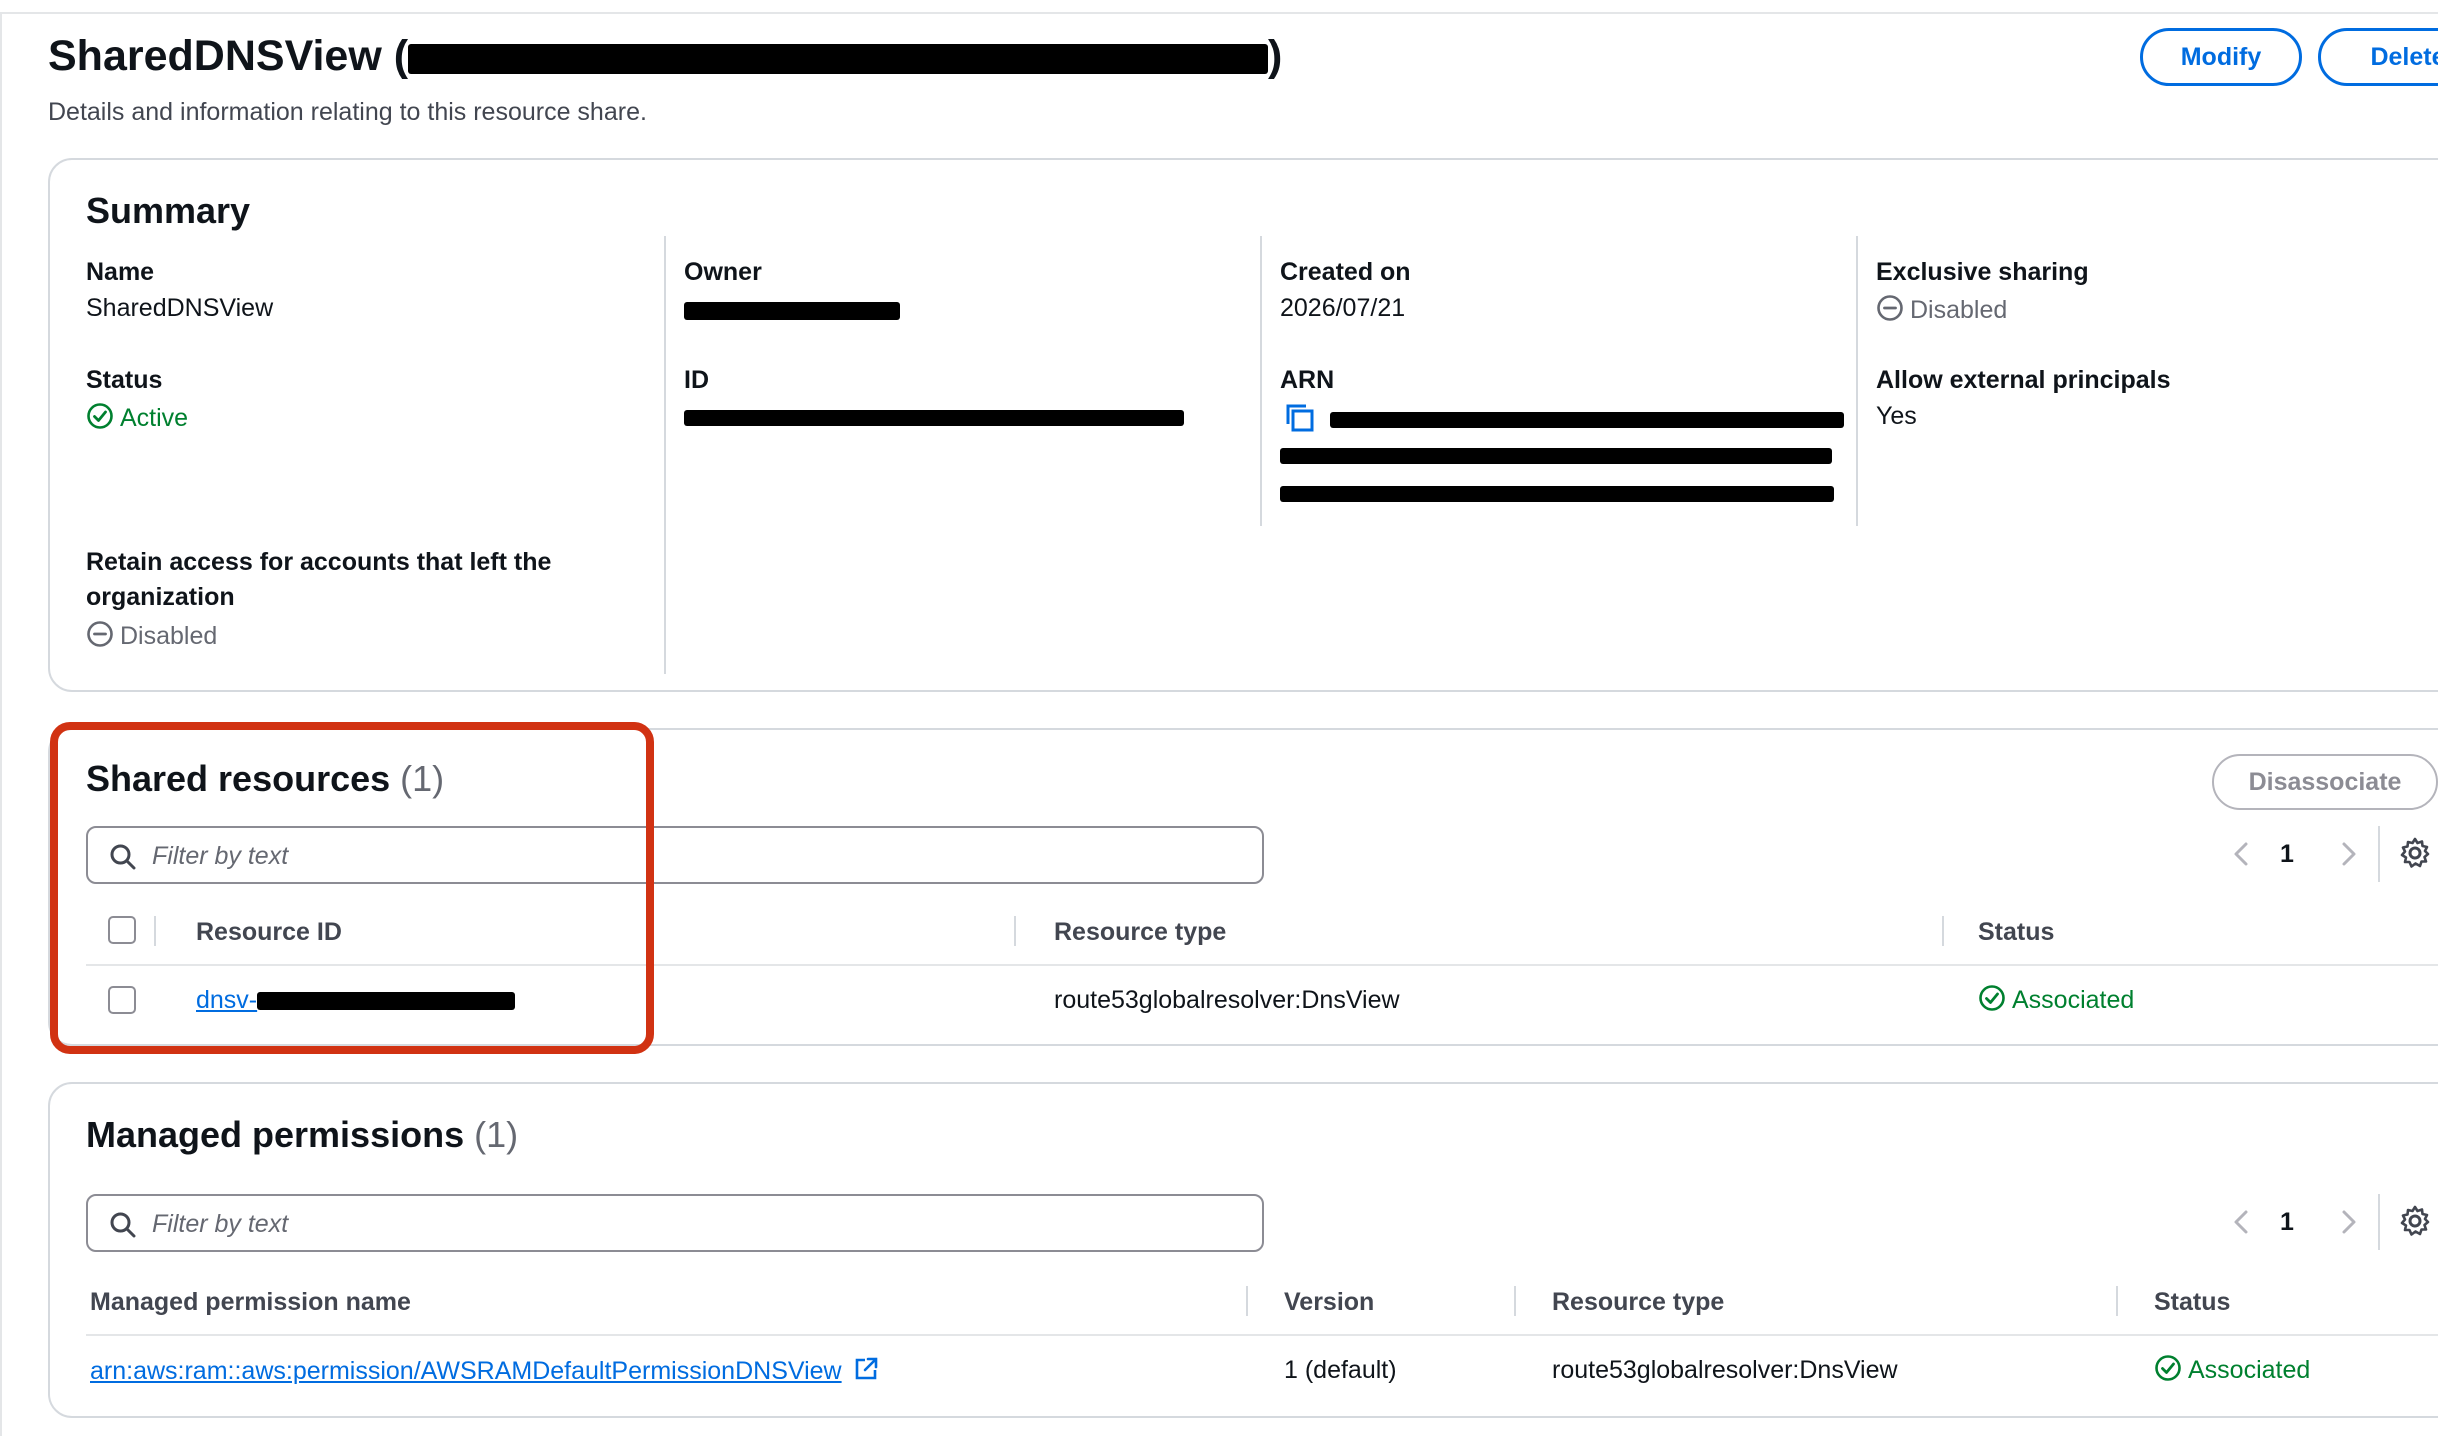 This screenshot has width=2438, height=1436. I want to click on row-checkbox, so click(122, 1000).